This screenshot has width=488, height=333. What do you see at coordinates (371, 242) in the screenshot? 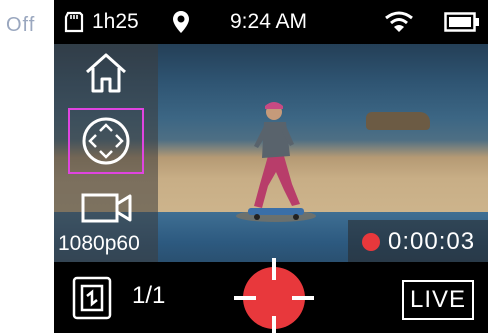
I see `recording-dot` at bounding box center [371, 242].